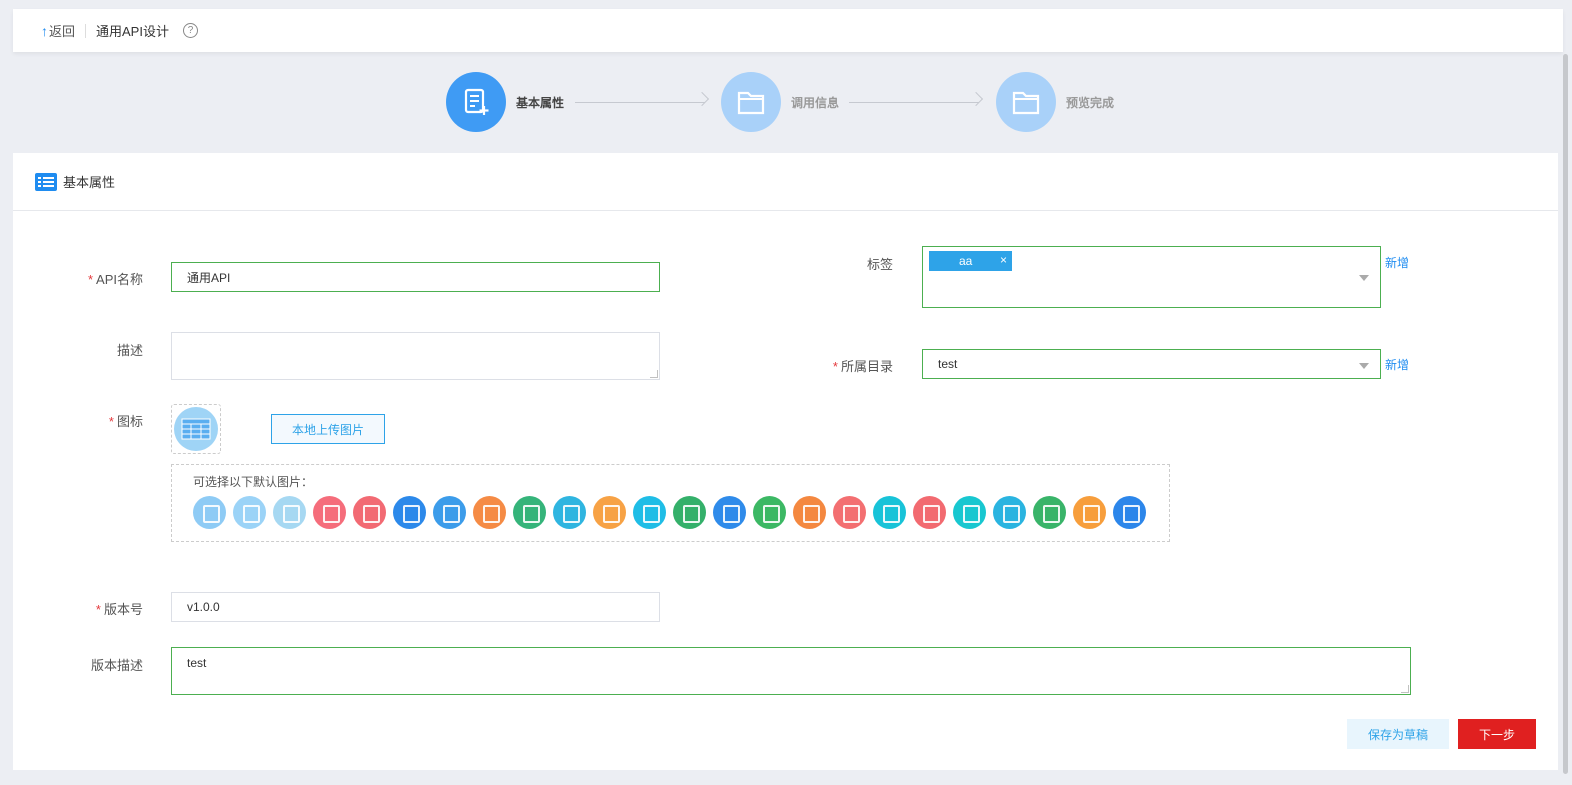 This screenshot has height=785, width=1572. What do you see at coordinates (1397, 262) in the screenshot?
I see `add-tag-link: 新增` at bounding box center [1397, 262].